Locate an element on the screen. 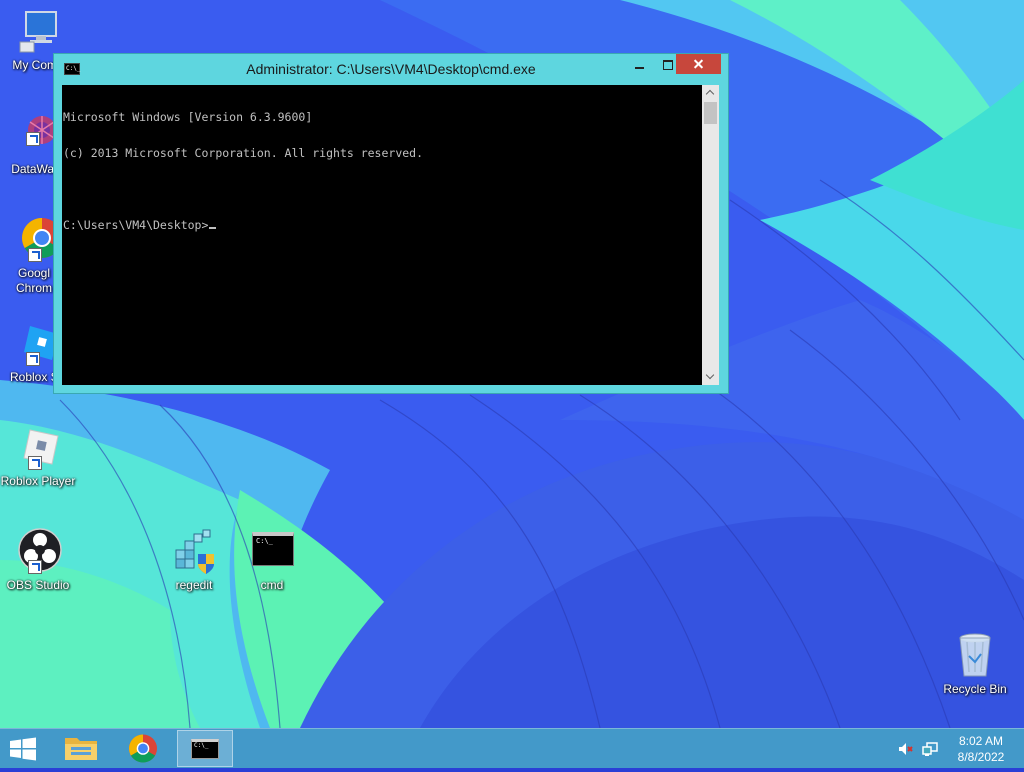 The height and width of the screenshot is (772, 1024). taskbar-cmd: C:\_ is located at coordinates (205, 748).